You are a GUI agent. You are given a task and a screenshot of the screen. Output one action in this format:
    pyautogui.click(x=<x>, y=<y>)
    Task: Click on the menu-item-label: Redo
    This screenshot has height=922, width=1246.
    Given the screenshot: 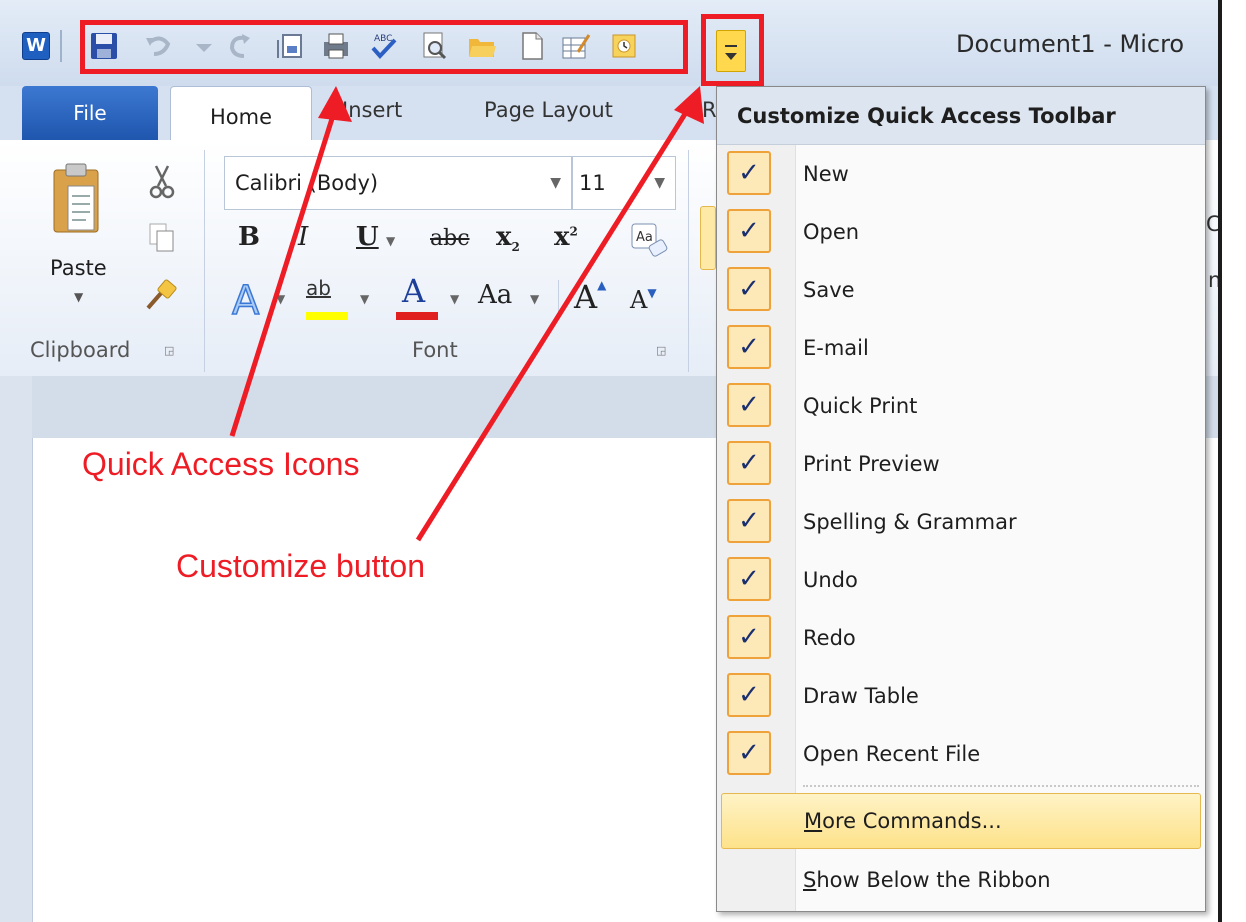 What is the action you would take?
    pyautogui.click(x=829, y=638)
    